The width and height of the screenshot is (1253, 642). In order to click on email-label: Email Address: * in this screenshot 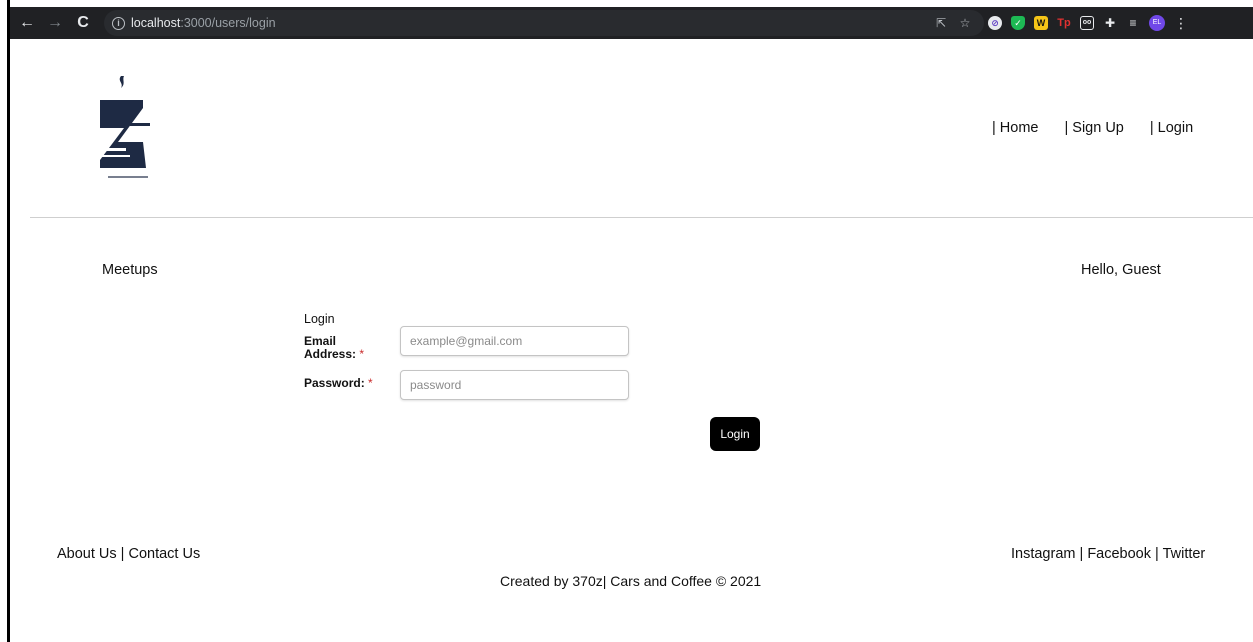, I will do `click(344, 348)`.